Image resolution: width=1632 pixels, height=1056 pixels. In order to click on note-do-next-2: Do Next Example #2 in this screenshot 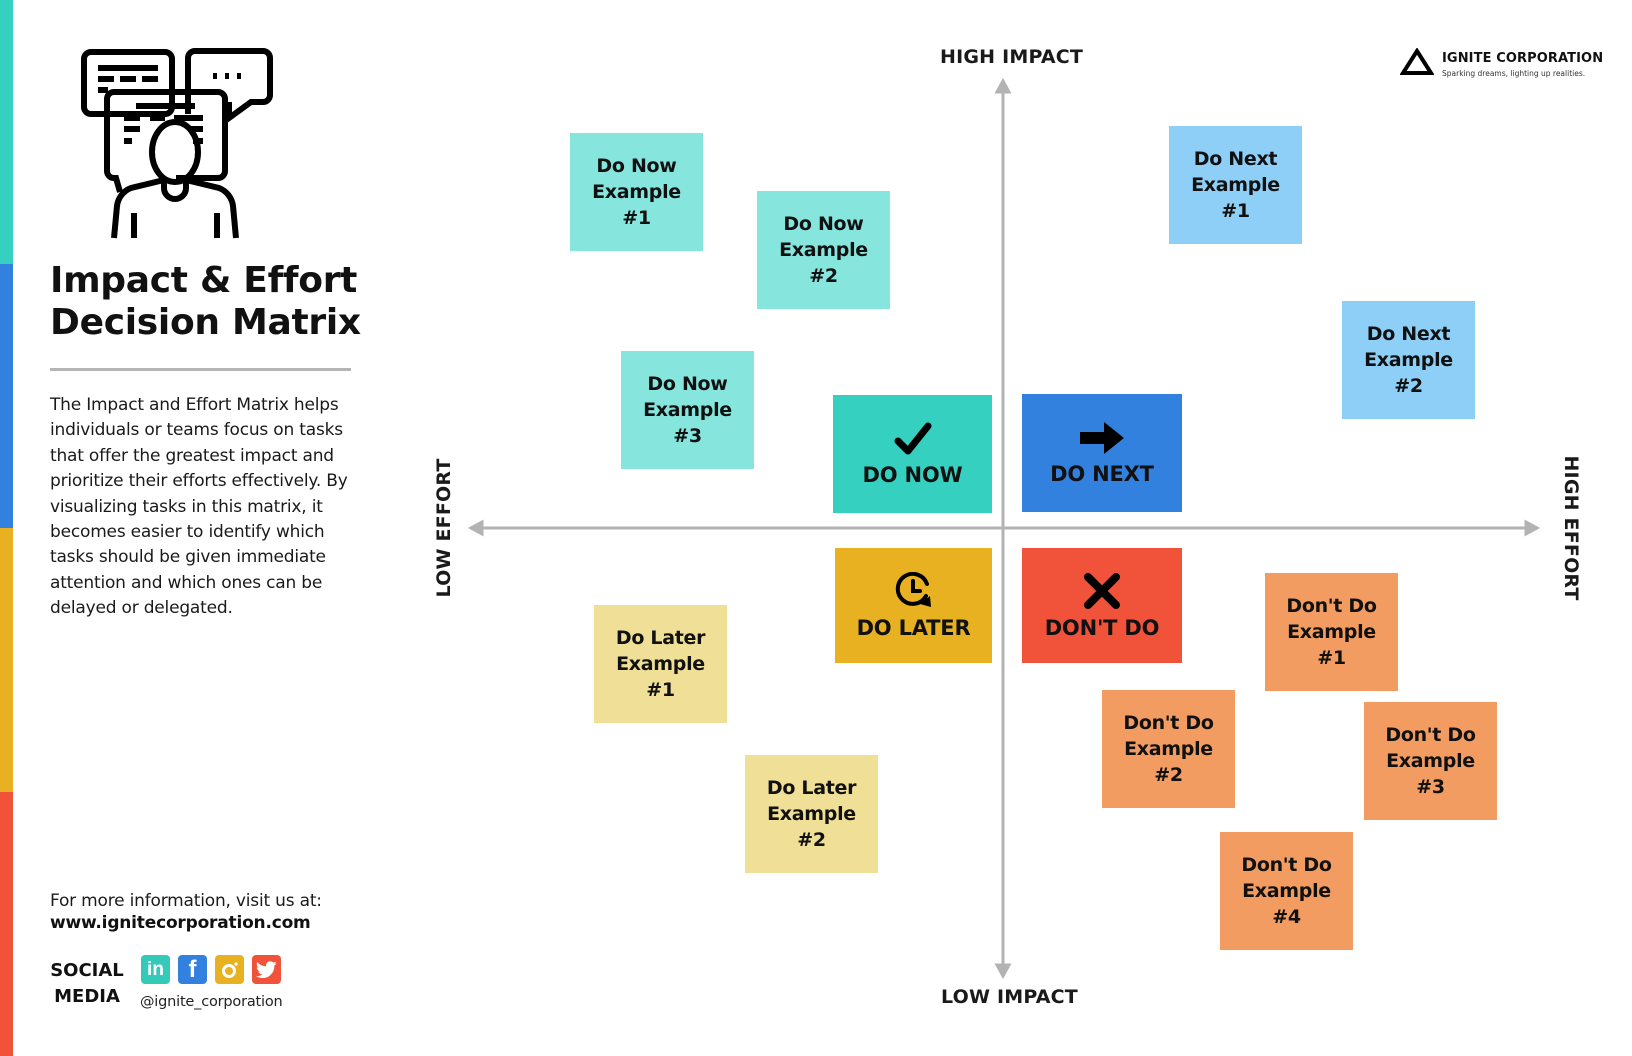, I will do `click(1408, 360)`.